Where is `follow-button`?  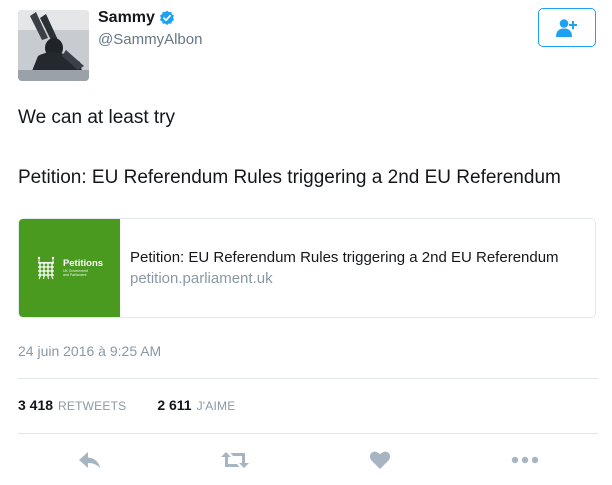 follow-button is located at coordinates (567, 27).